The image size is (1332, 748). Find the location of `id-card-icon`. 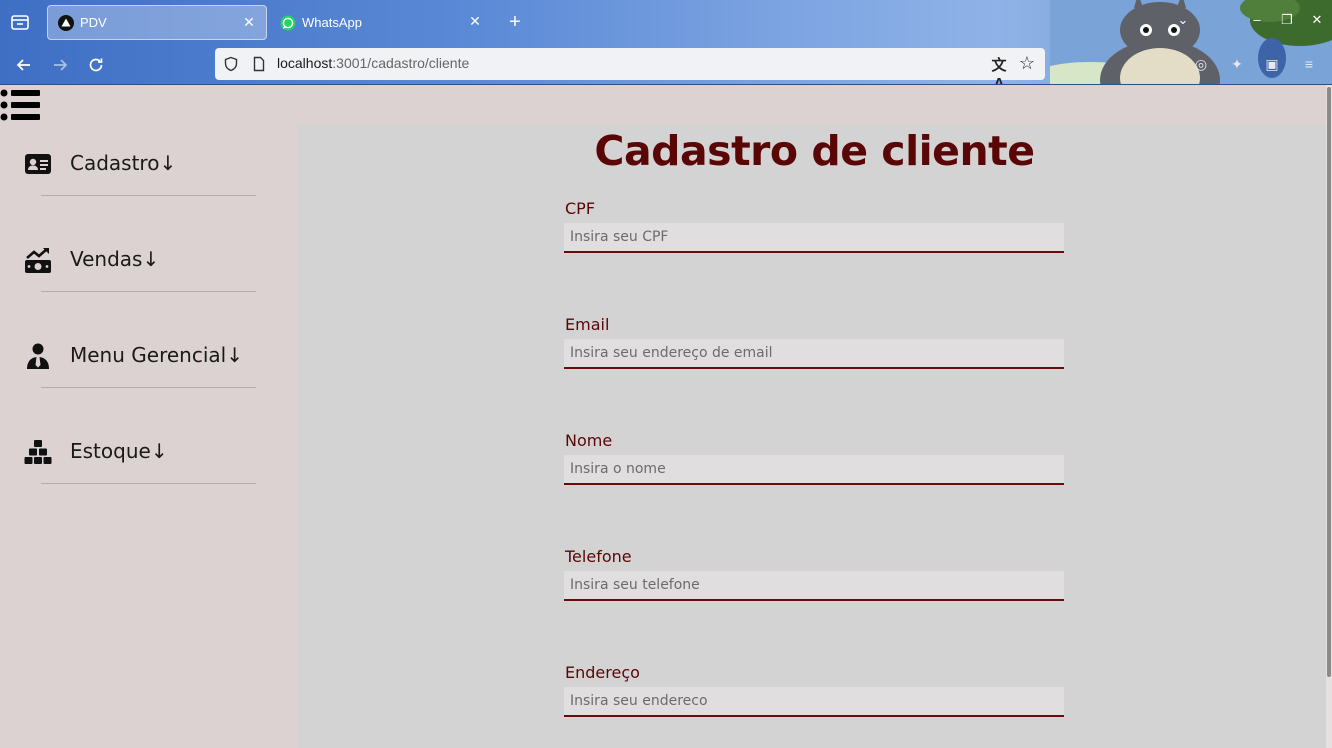

id-card-icon is located at coordinates (38, 164).